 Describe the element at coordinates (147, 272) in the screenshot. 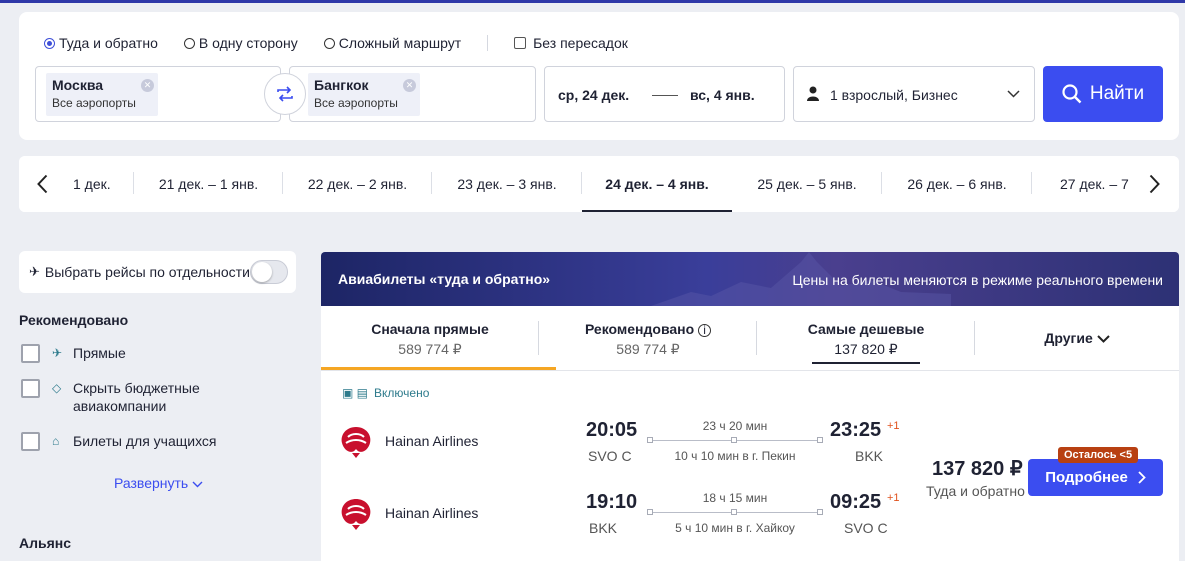

I see `separate-flights-label: Выбрать рейсы по отдельности` at that location.